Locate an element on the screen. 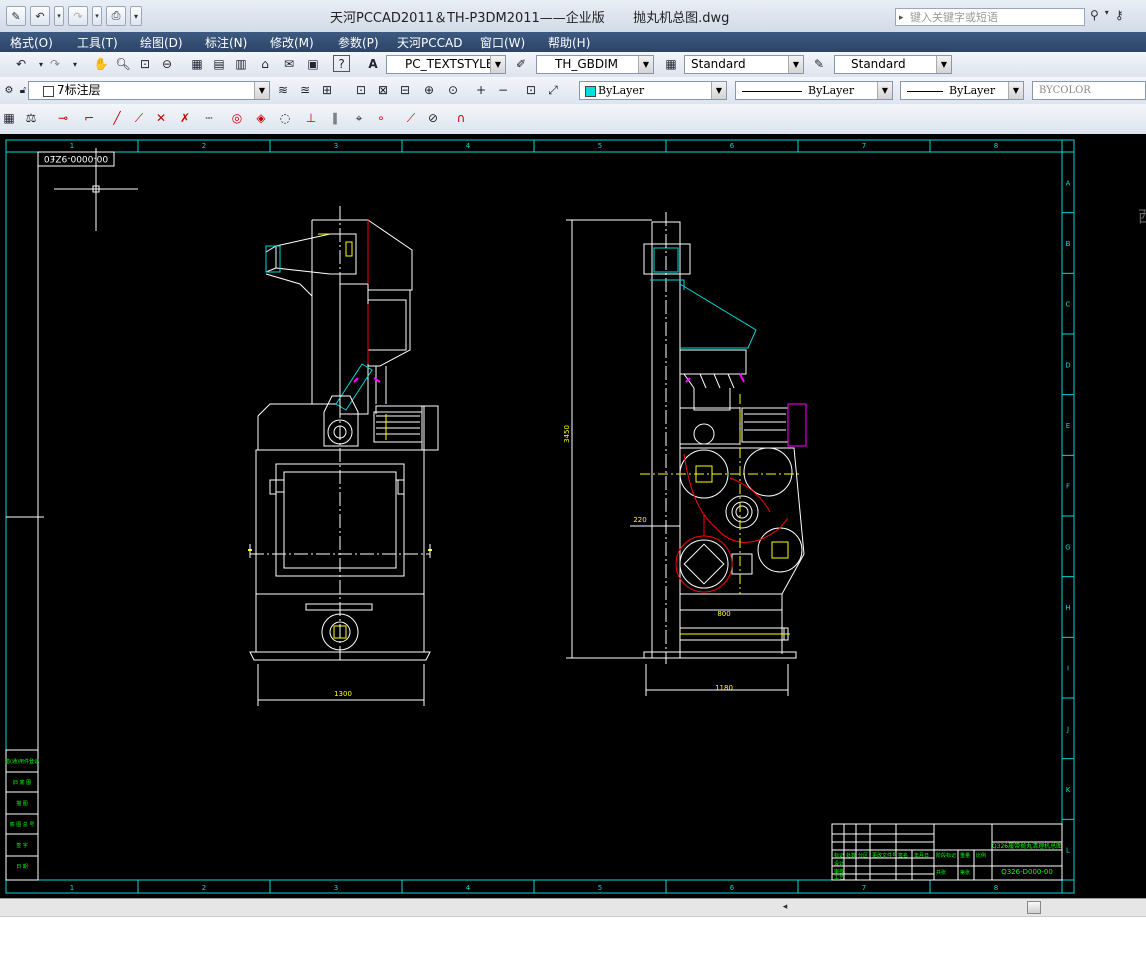 This screenshot has height=966, width=1146. zoom-extents-icon: ⊞ is located at coordinates (327, 90).